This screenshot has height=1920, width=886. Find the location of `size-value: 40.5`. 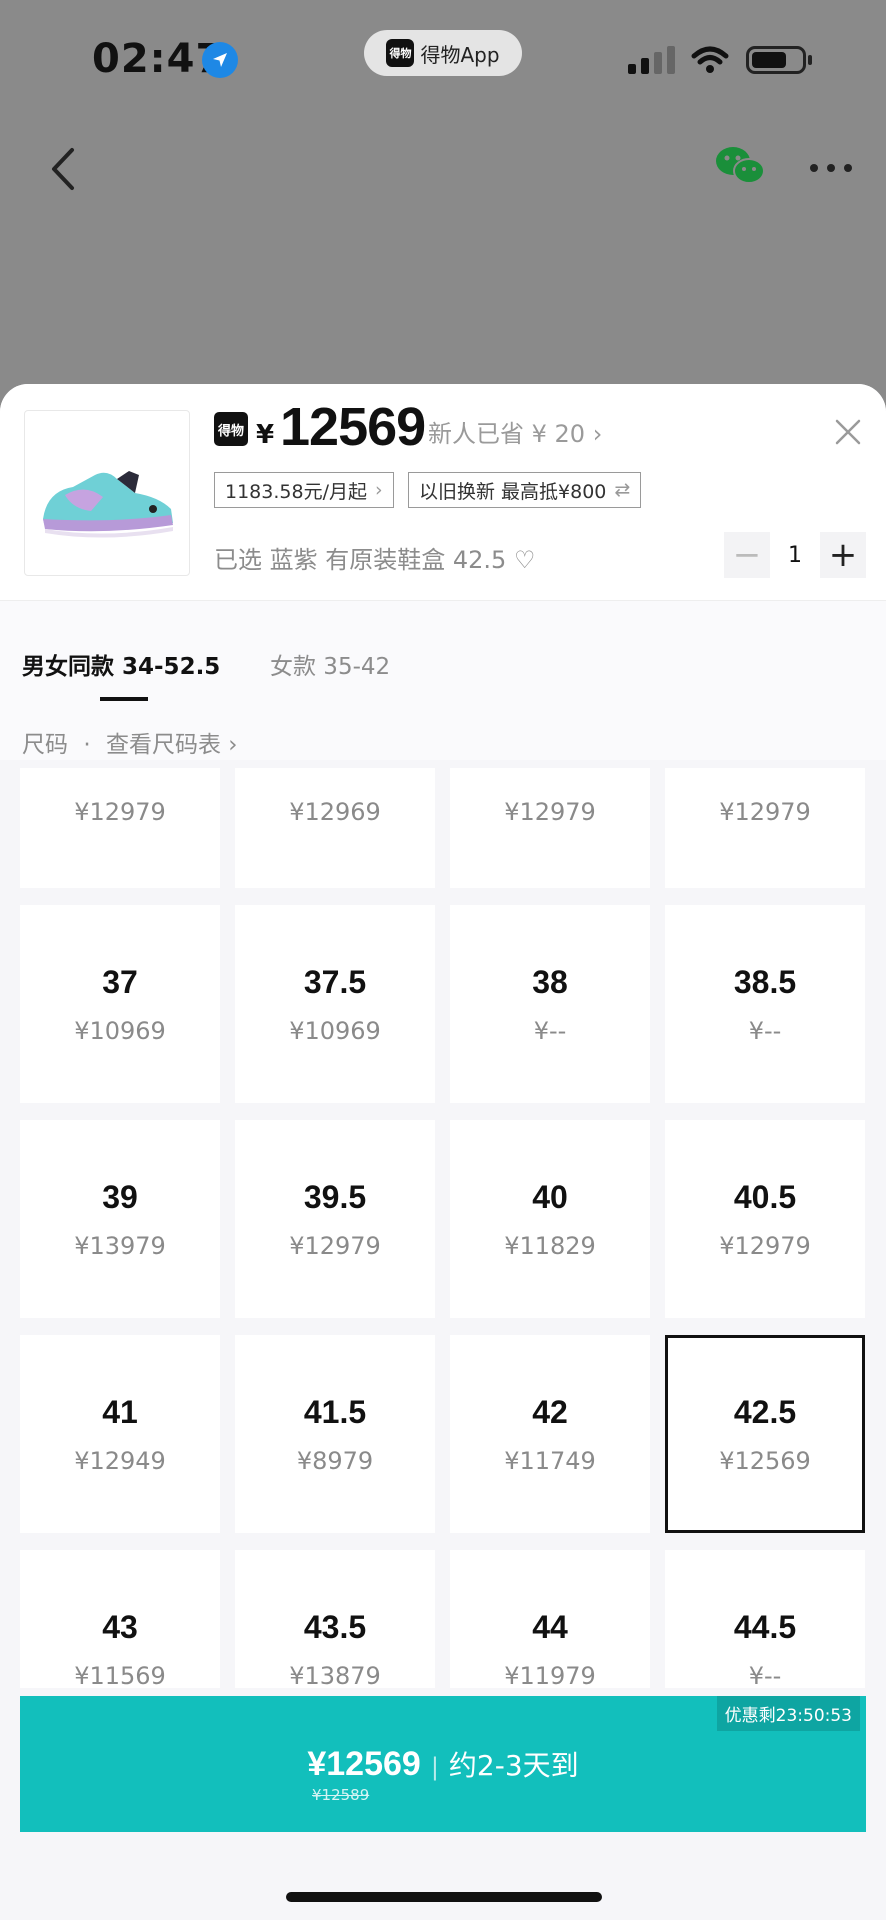

size-value: 40.5 is located at coordinates (765, 1196).